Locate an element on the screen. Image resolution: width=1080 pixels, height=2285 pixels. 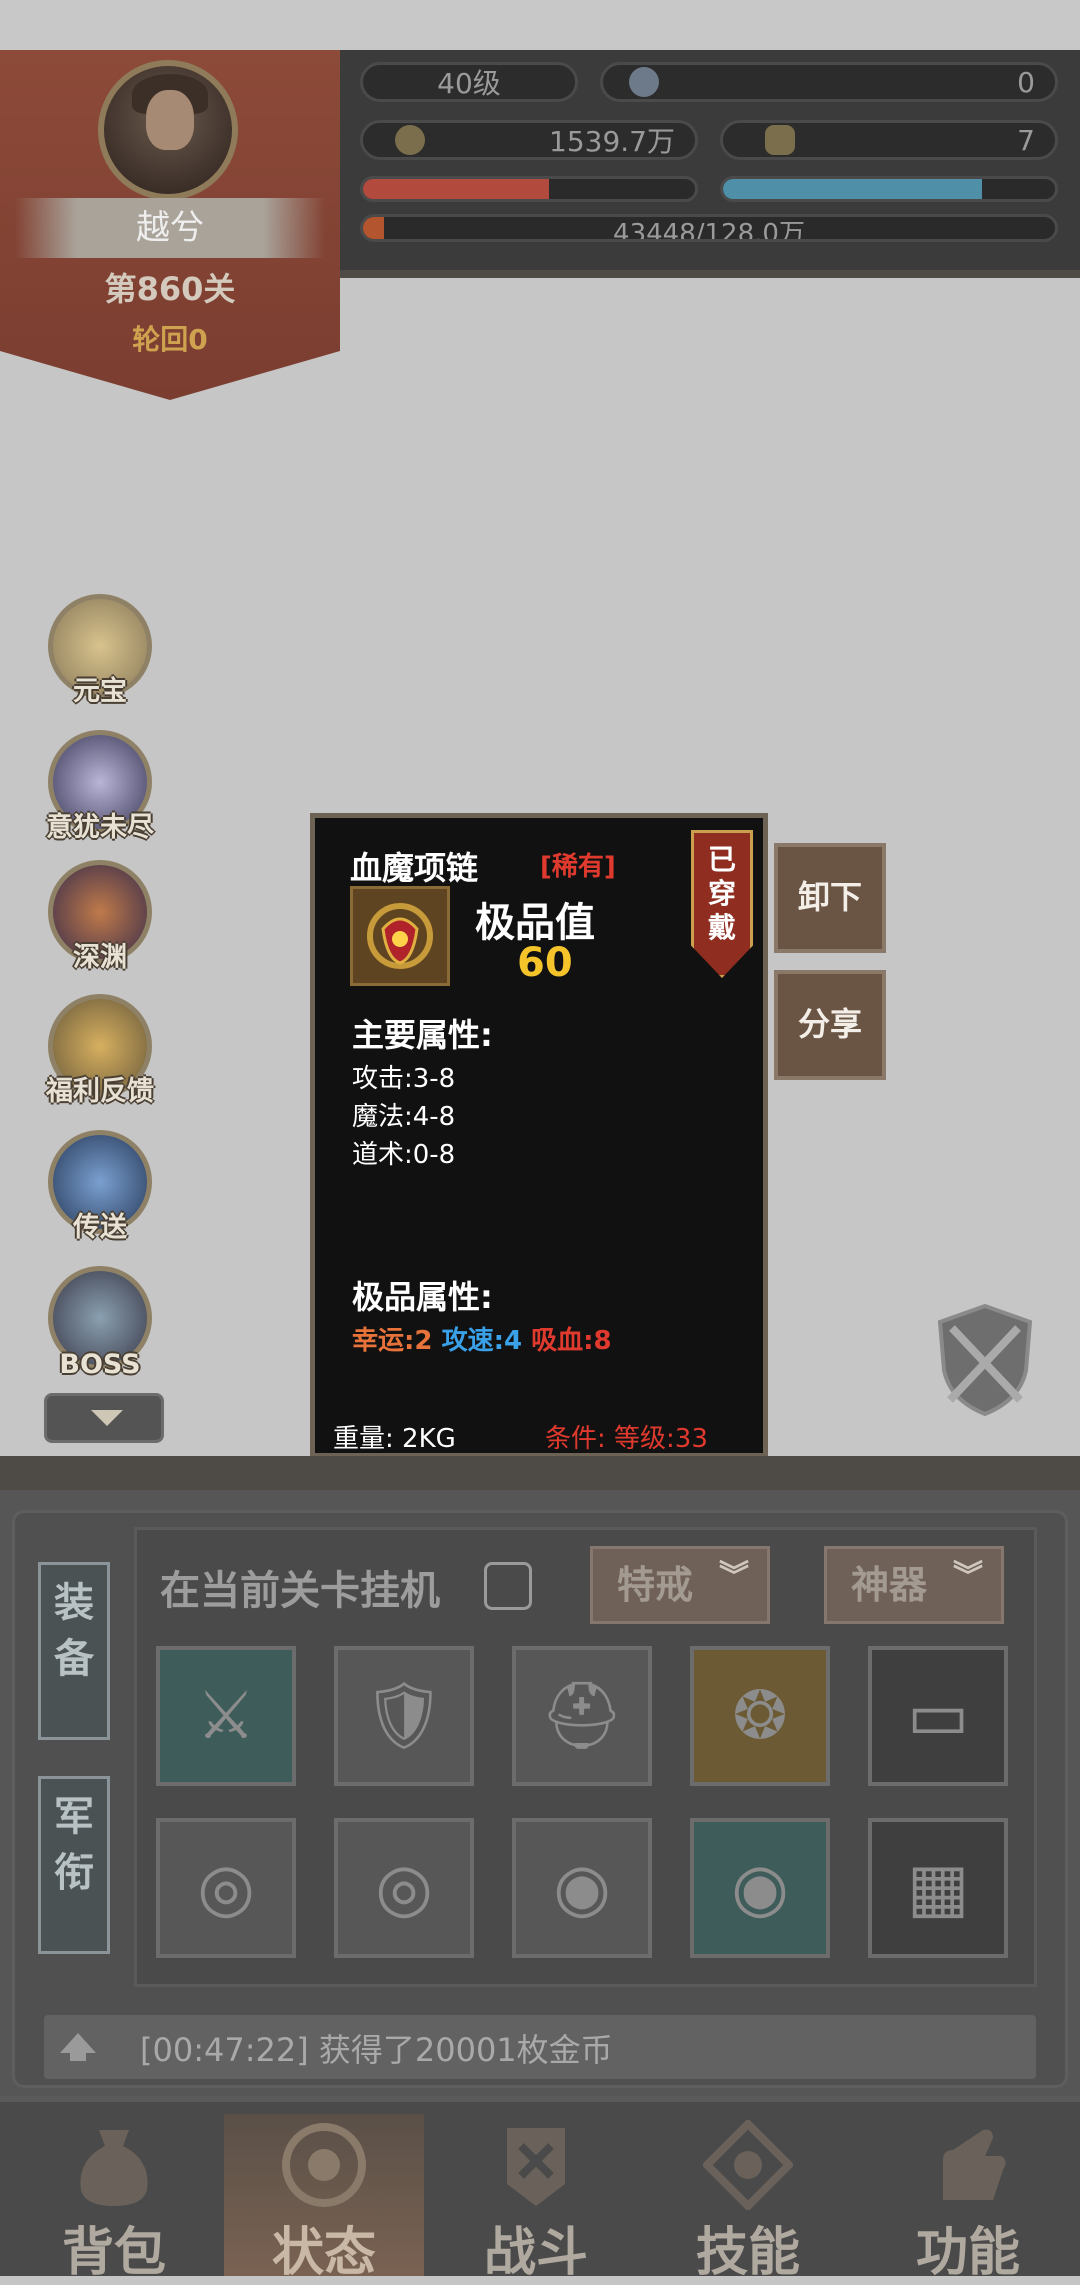
diamond-icon is located at coordinates (644, 82).